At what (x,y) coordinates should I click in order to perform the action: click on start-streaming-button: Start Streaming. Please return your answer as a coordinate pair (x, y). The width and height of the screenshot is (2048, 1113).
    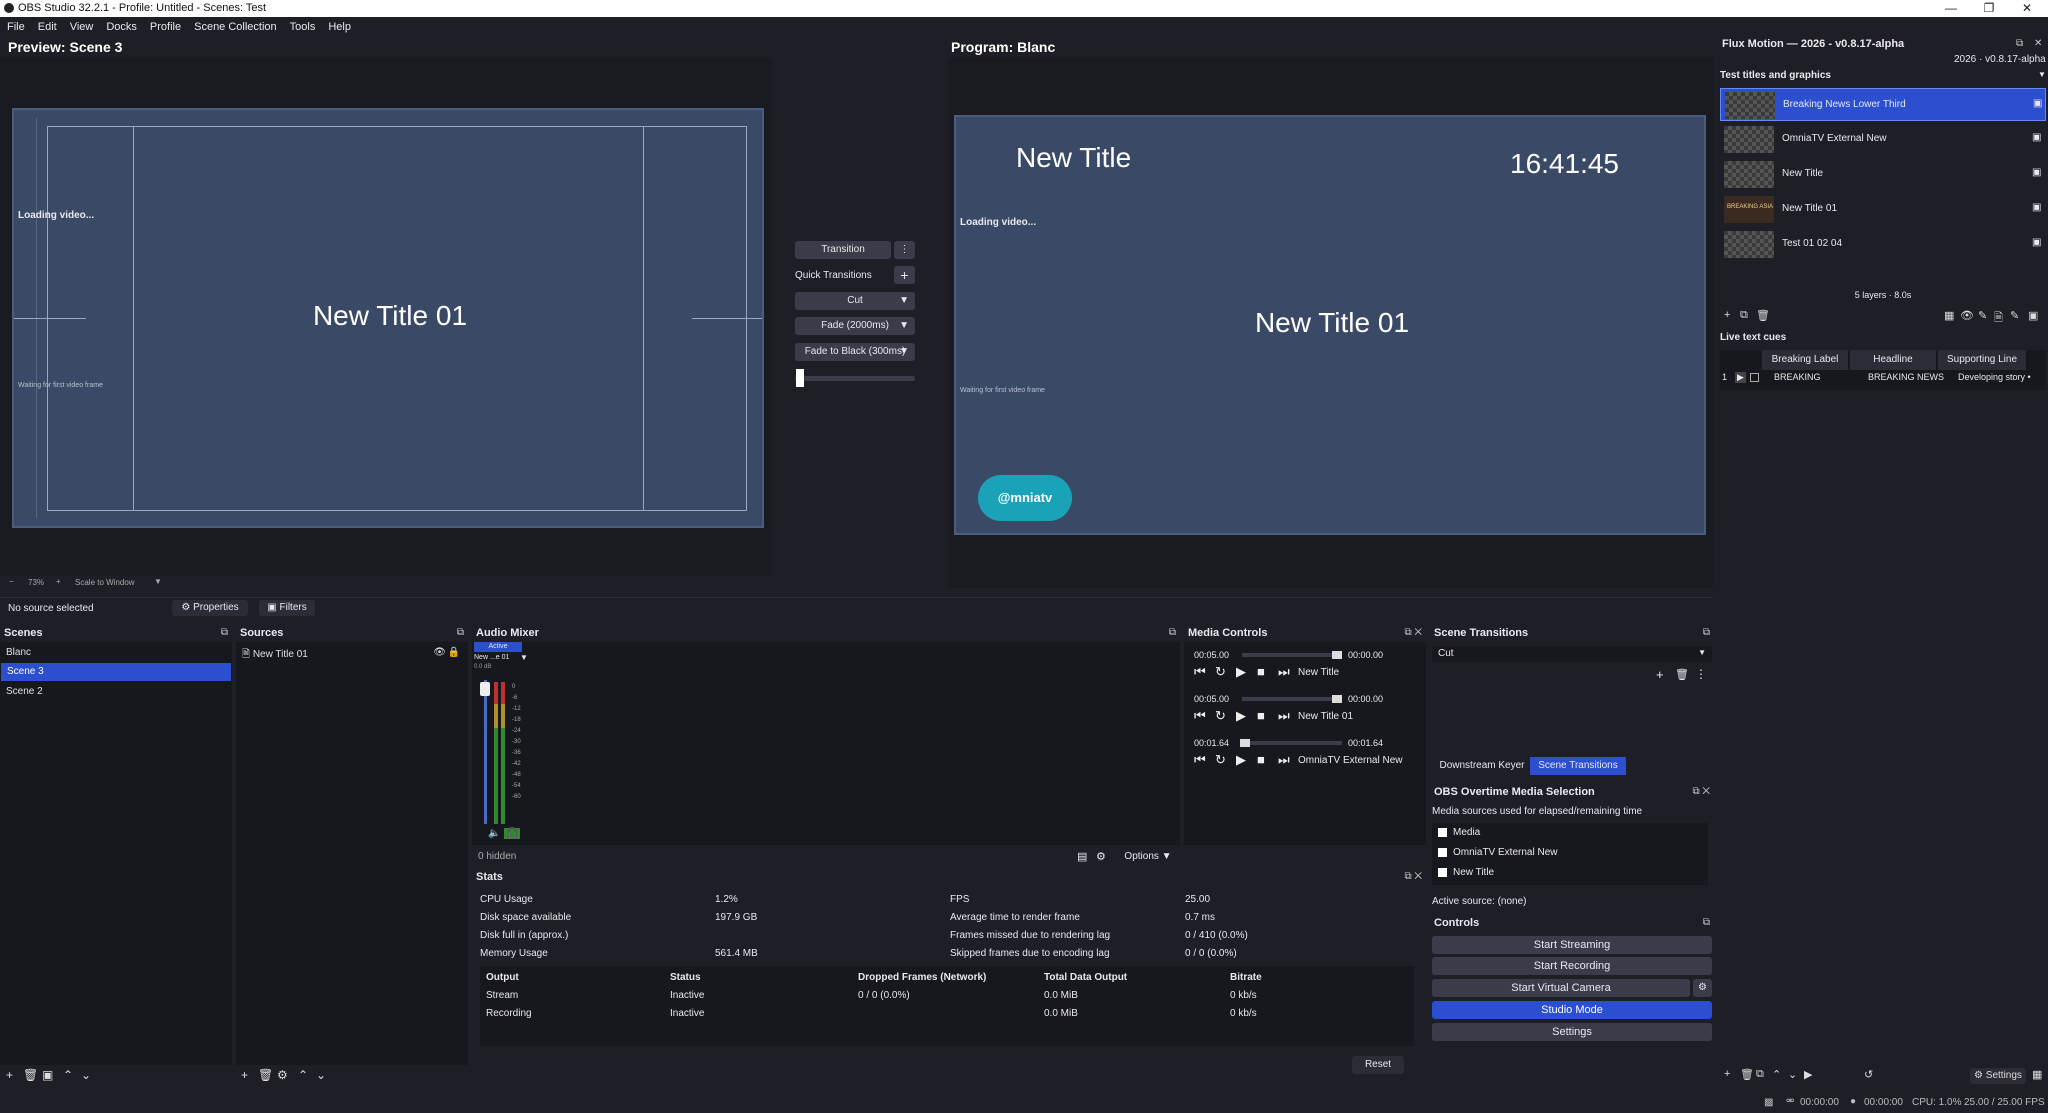
    Looking at the image, I should click on (1572, 945).